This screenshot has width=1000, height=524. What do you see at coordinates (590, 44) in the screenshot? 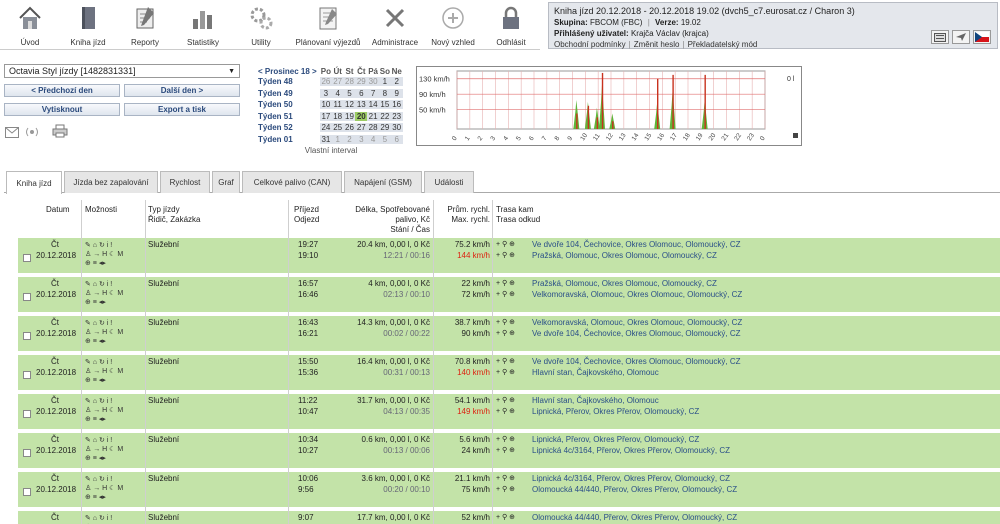
I see `terms-link: Obchodní podmínky` at bounding box center [590, 44].